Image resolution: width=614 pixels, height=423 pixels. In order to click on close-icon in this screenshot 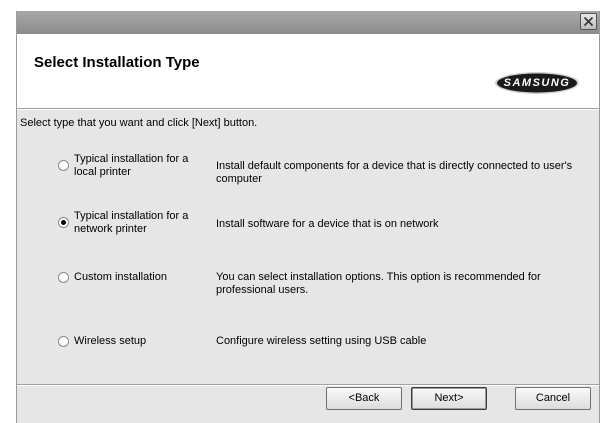, I will do `click(588, 21)`.